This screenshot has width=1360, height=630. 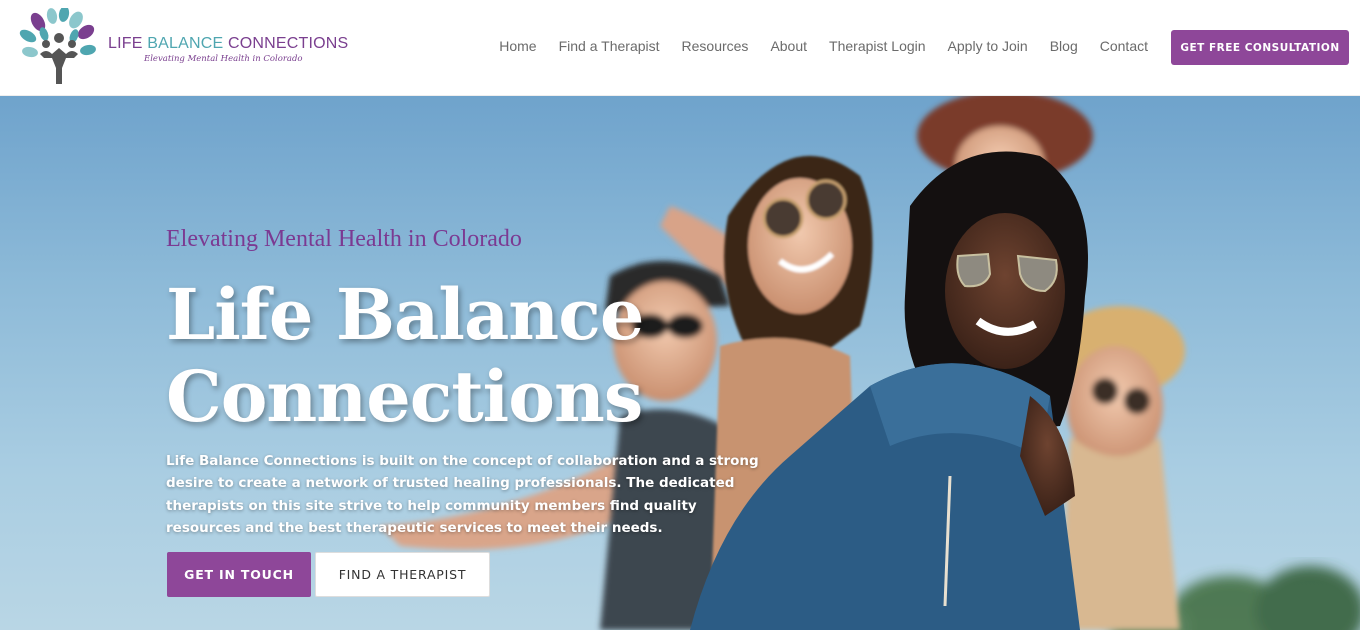 What do you see at coordinates (344, 239) in the screenshot?
I see `hero-subtitle: Elevating Mental Health in Colorado` at bounding box center [344, 239].